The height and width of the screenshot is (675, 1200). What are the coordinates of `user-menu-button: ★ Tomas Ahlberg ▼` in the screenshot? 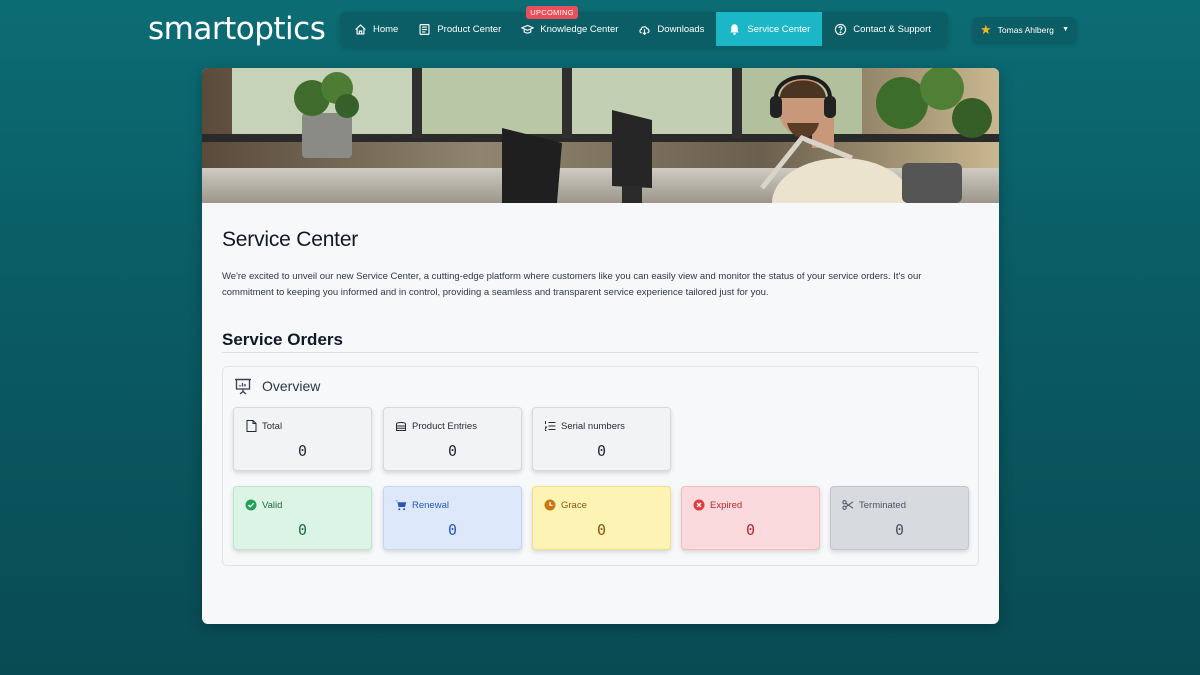 It's located at (1024, 29).